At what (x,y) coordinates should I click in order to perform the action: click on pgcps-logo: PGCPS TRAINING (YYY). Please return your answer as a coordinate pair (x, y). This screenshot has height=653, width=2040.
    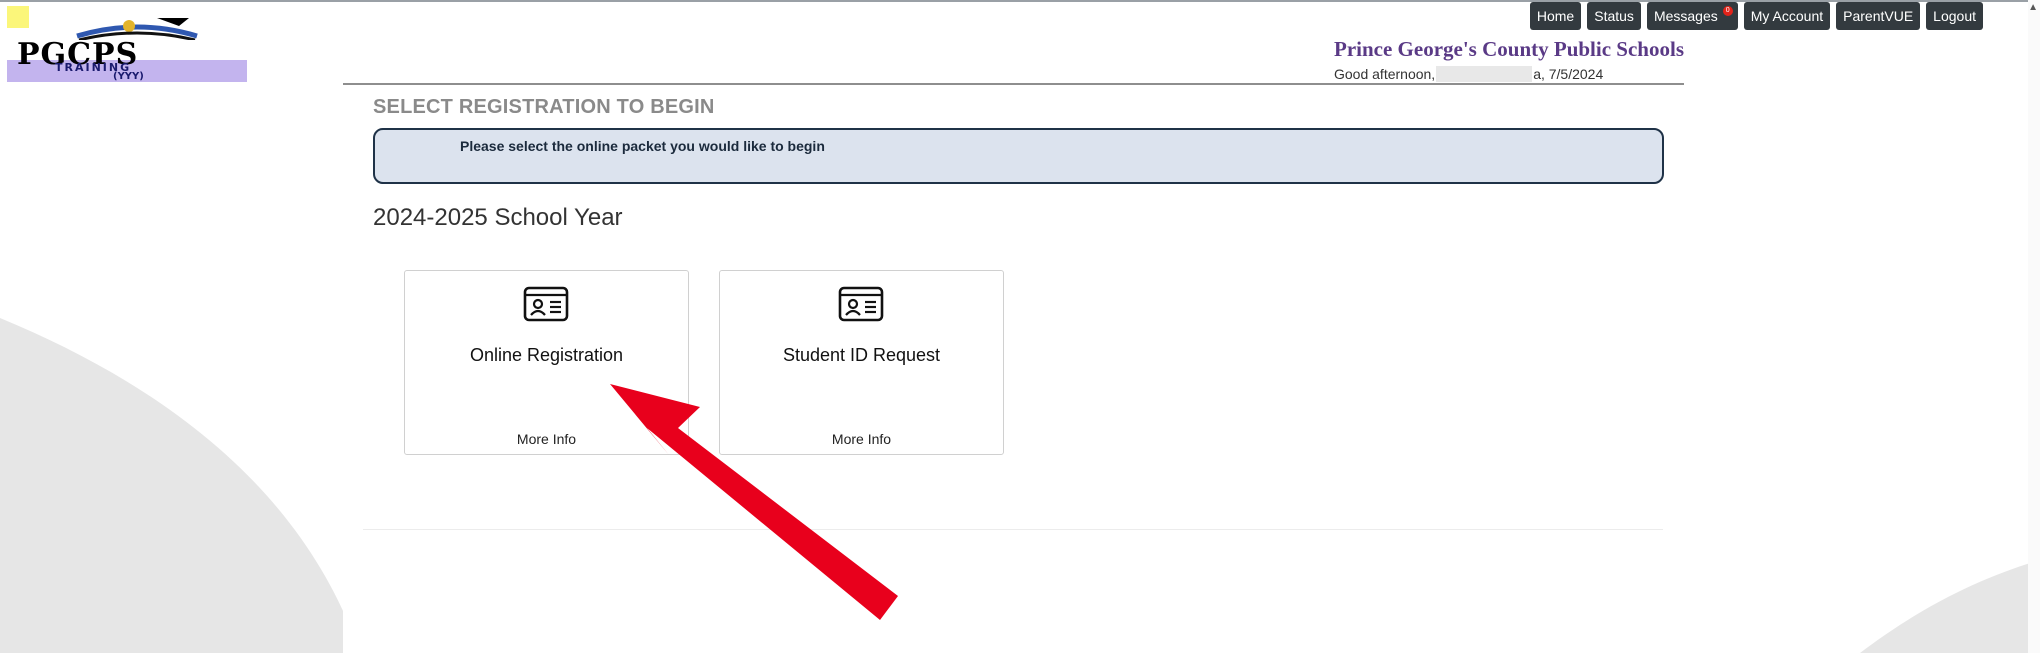
    Looking at the image, I should click on (127, 44).